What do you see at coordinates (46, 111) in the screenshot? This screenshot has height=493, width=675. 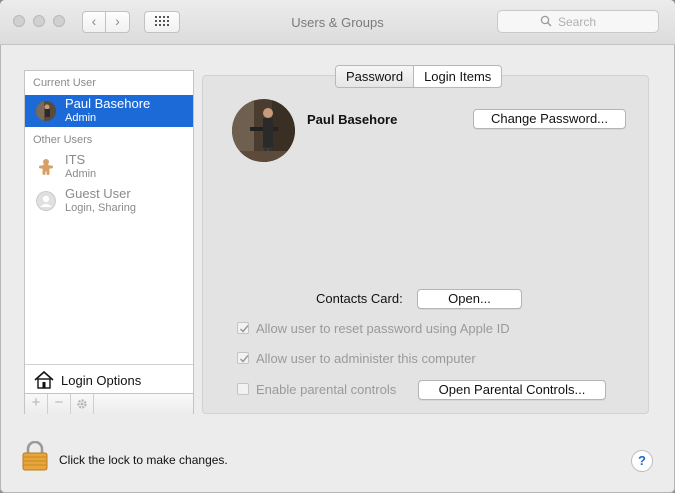 I see `user-avatar` at bounding box center [46, 111].